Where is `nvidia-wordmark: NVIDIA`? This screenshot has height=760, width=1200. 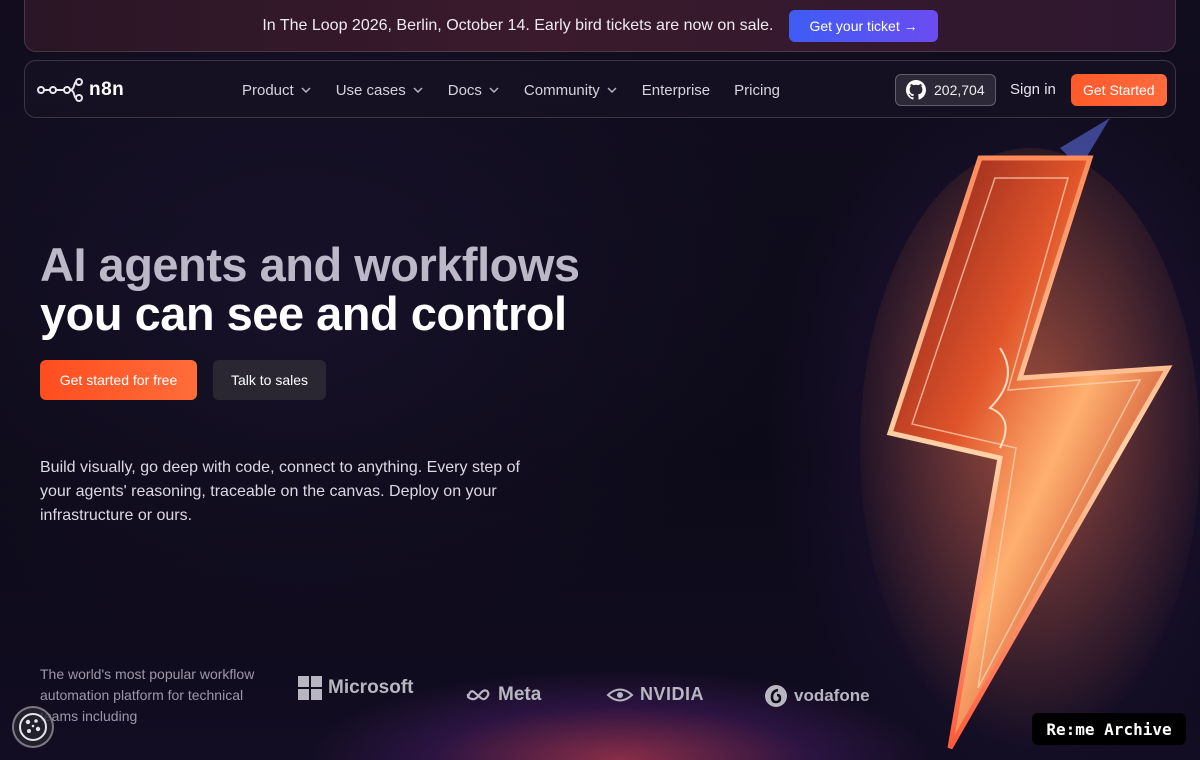
nvidia-wordmark: NVIDIA is located at coordinates (672, 694).